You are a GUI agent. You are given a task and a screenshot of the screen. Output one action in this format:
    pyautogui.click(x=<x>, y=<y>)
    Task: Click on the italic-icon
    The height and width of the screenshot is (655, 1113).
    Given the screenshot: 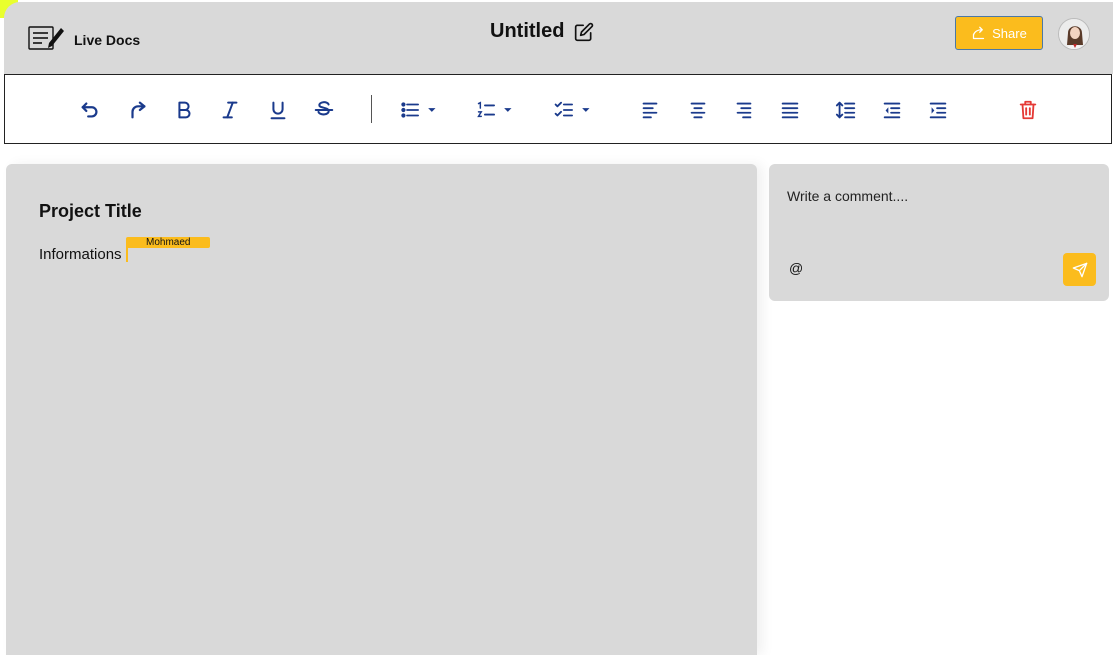 What is the action you would take?
    pyautogui.click(x=230, y=110)
    